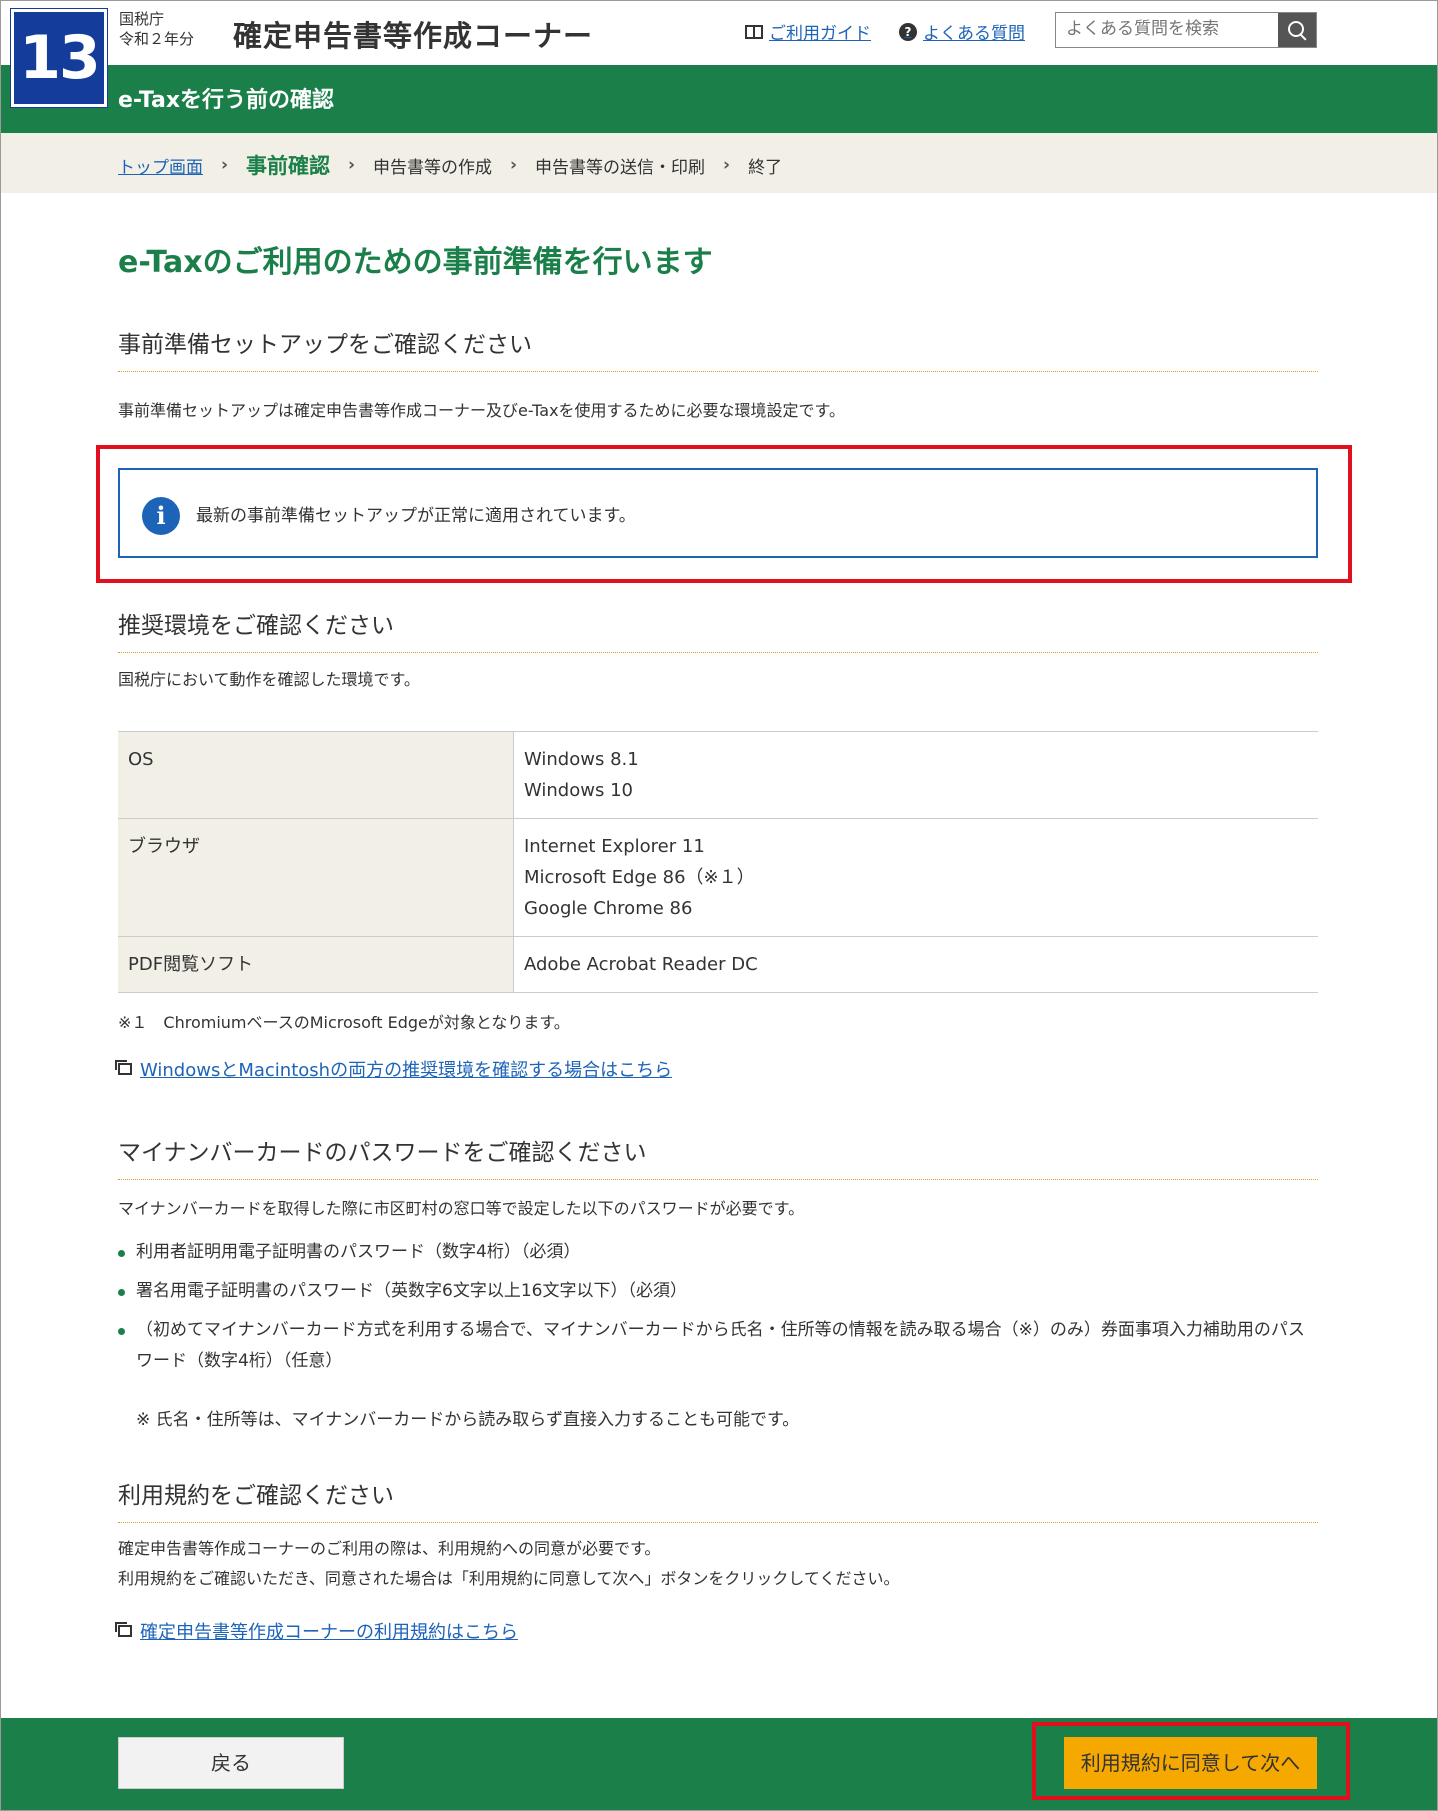  I want to click on search-icon, so click(1295, 28).